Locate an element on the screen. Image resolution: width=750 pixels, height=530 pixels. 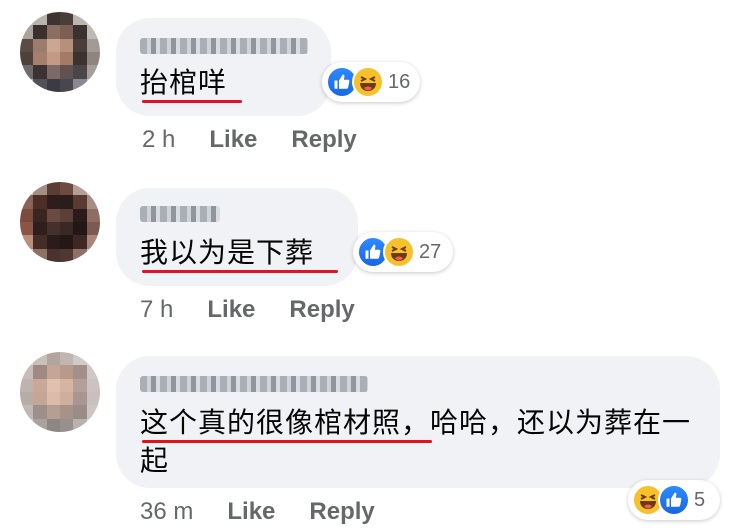
reaction-count: 5 is located at coordinates (700, 499).